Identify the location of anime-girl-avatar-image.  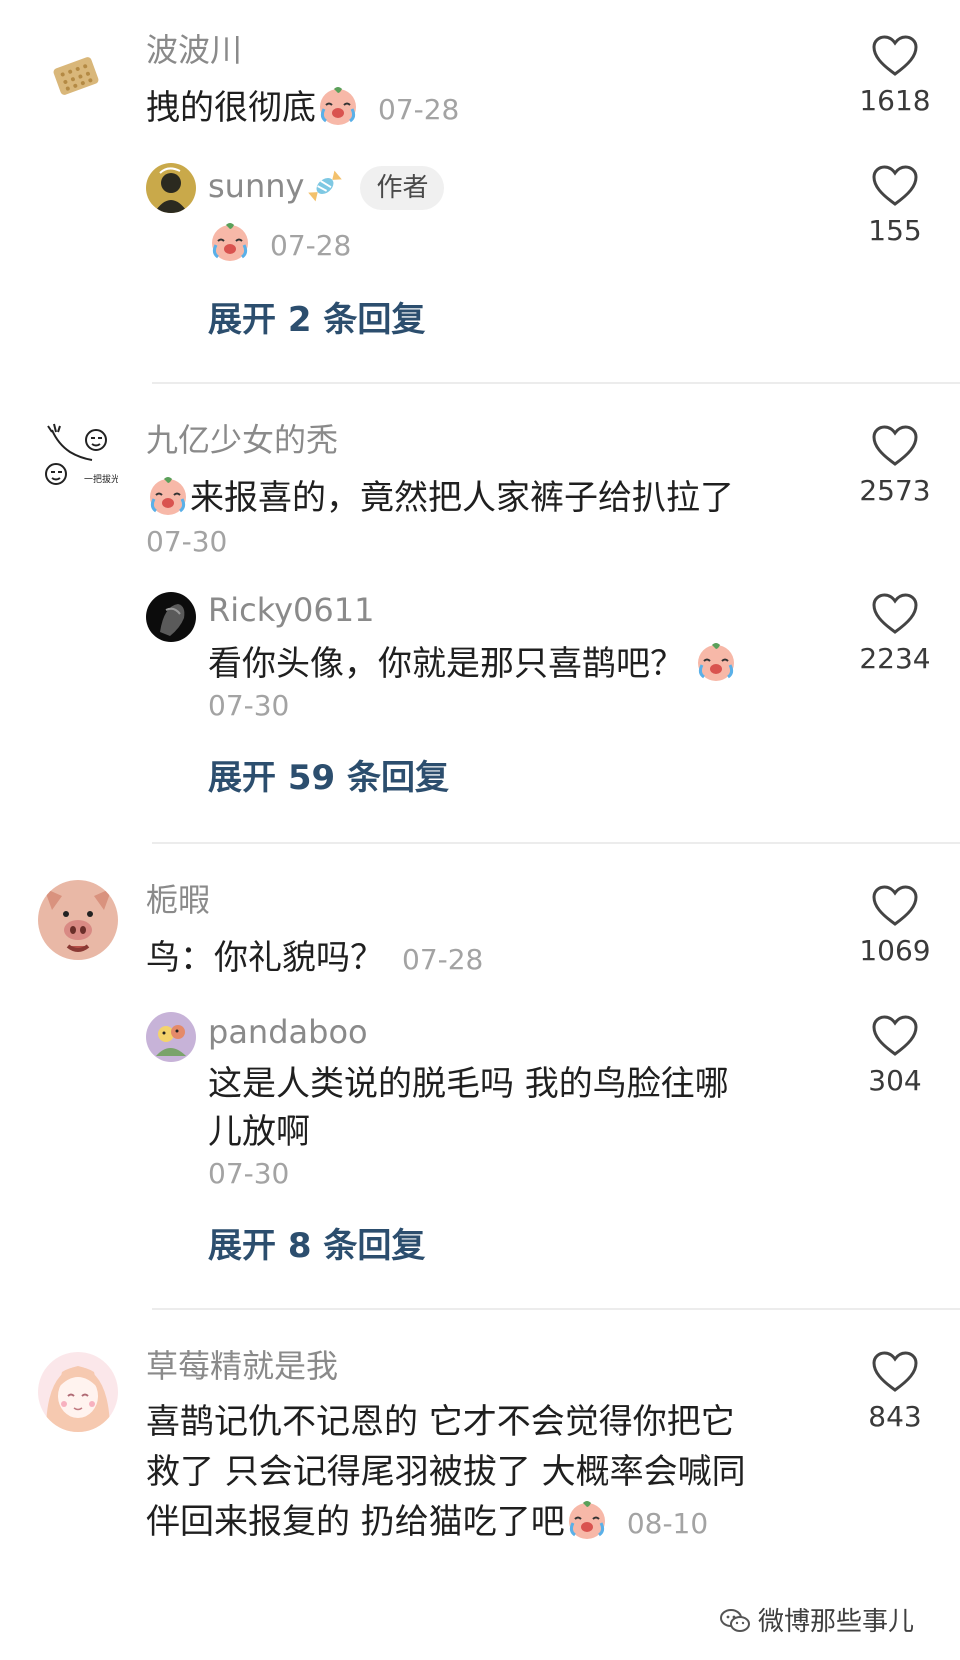
(78, 1392).